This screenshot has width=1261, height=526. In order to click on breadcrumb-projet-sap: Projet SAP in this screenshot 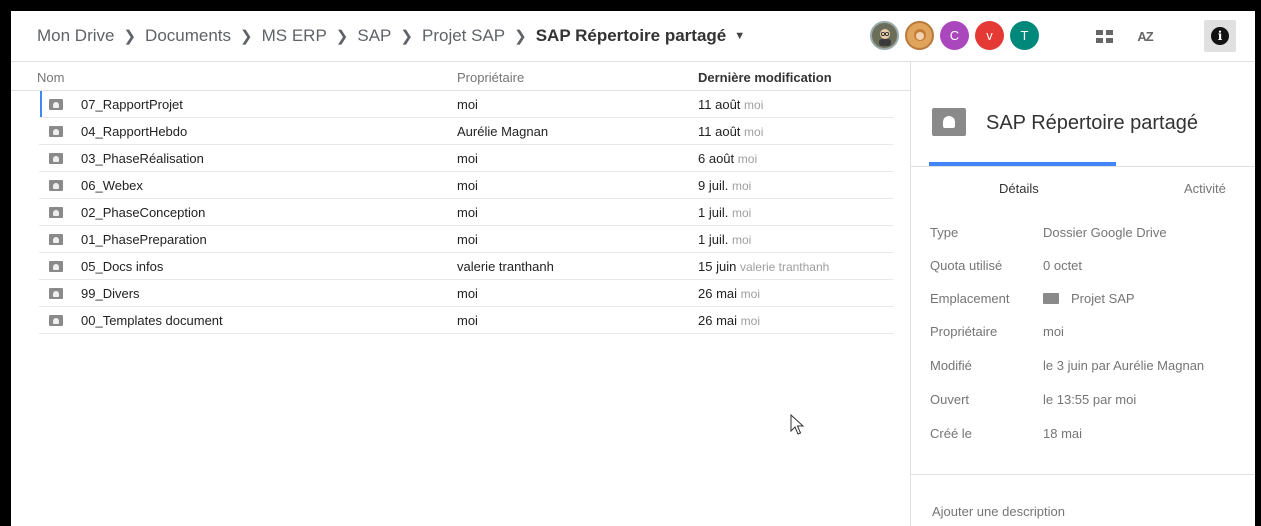, I will do `click(463, 36)`.